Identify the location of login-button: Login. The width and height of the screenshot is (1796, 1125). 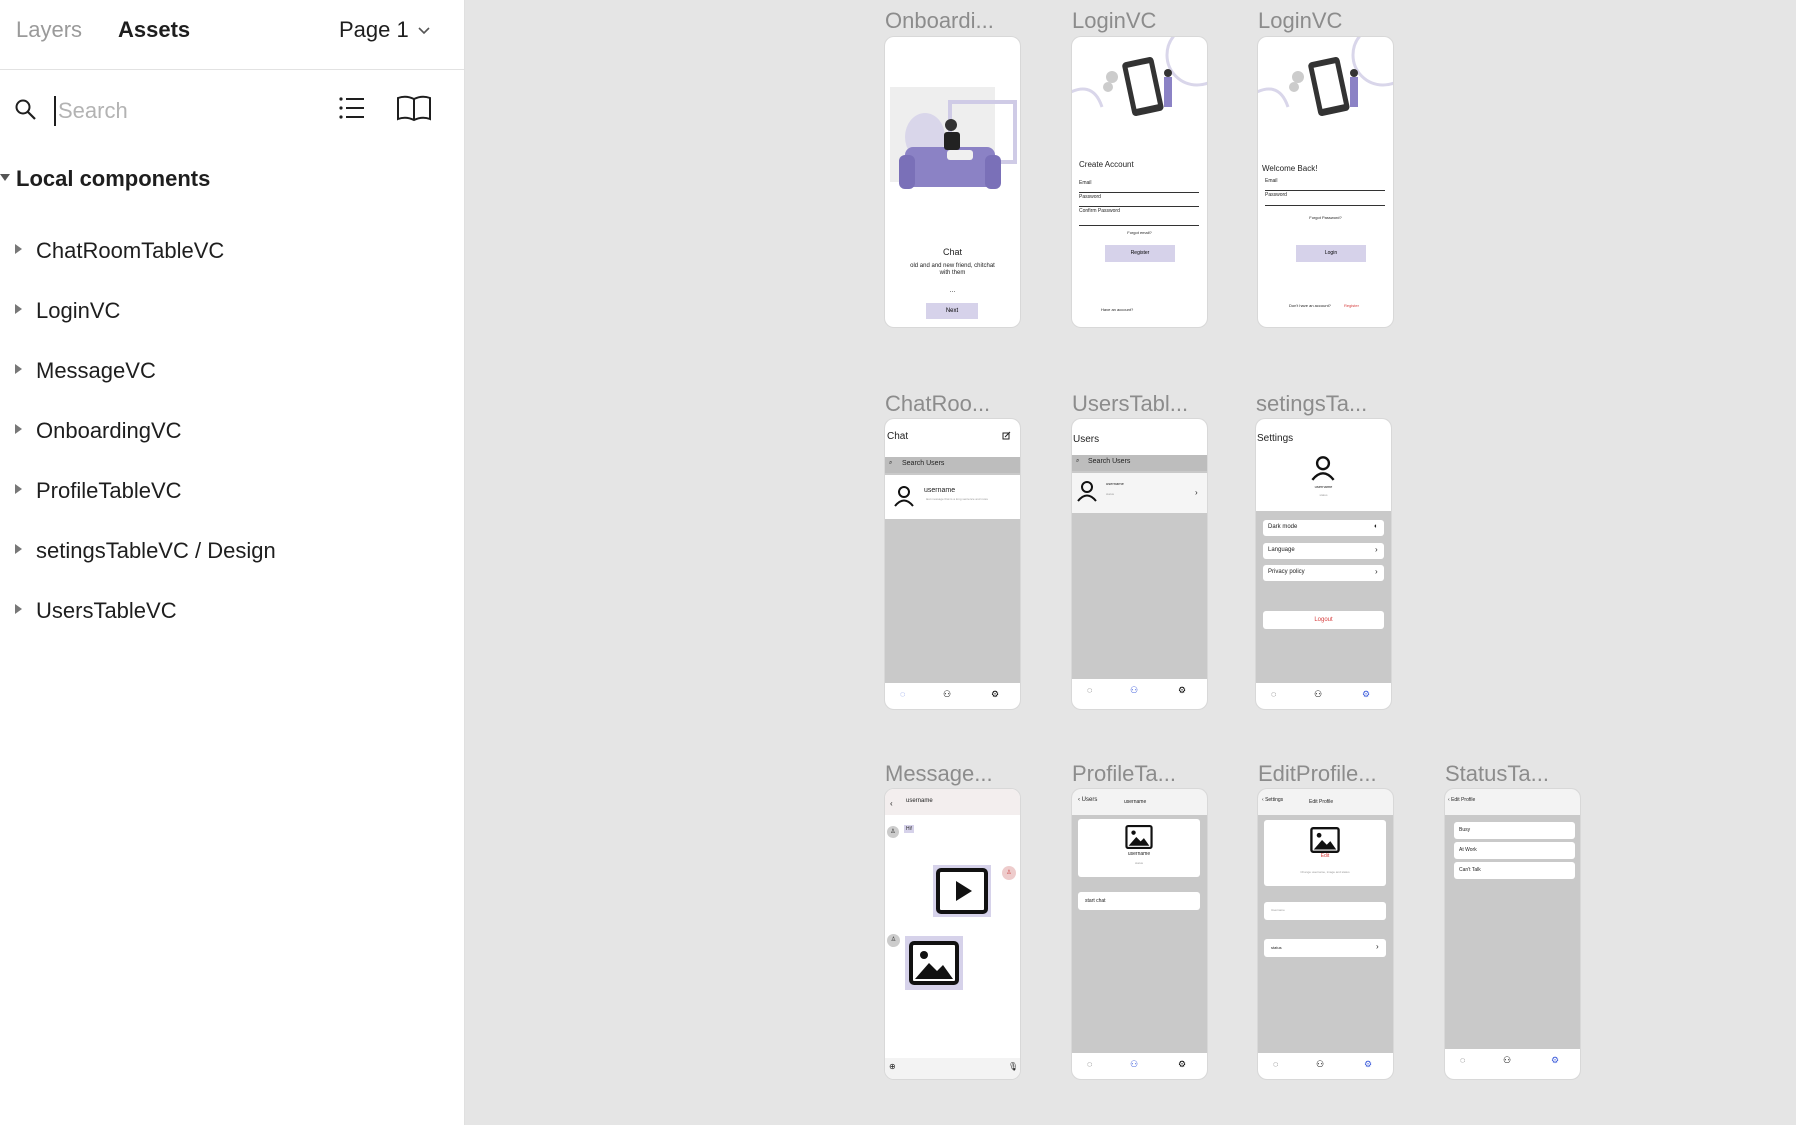
(1331, 253).